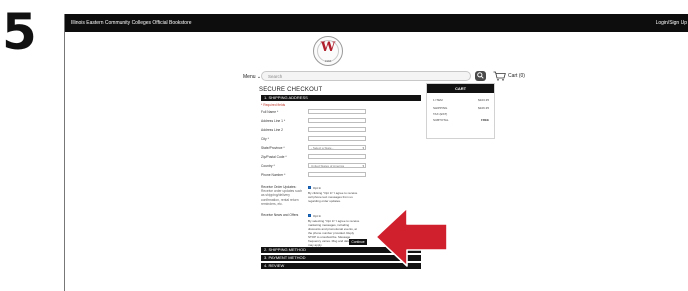 The width and height of the screenshot is (688, 291). I want to click on logo-year: 1966, so click(328, 61).